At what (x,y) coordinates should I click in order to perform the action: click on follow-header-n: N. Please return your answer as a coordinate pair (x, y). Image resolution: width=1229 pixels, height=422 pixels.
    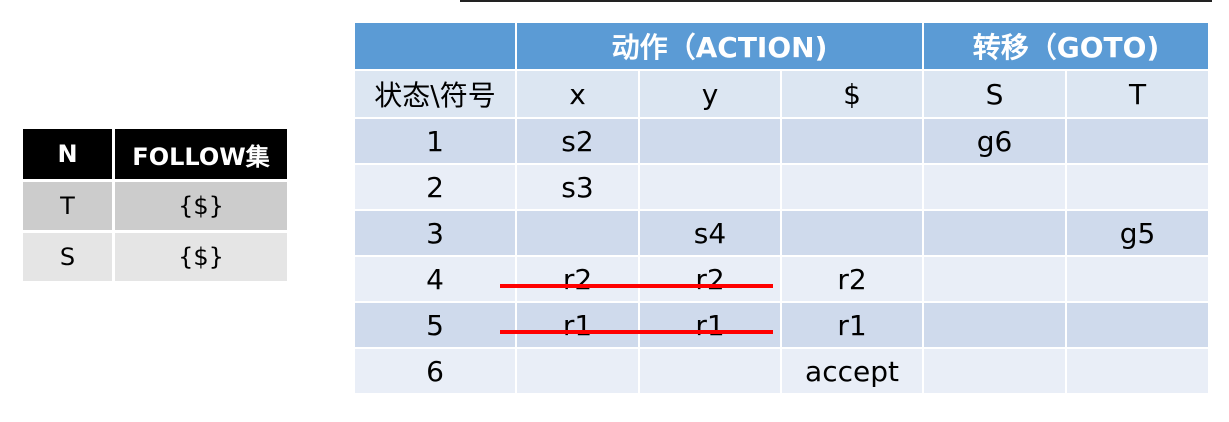
    Looking at the image, I should click on (67, 154).